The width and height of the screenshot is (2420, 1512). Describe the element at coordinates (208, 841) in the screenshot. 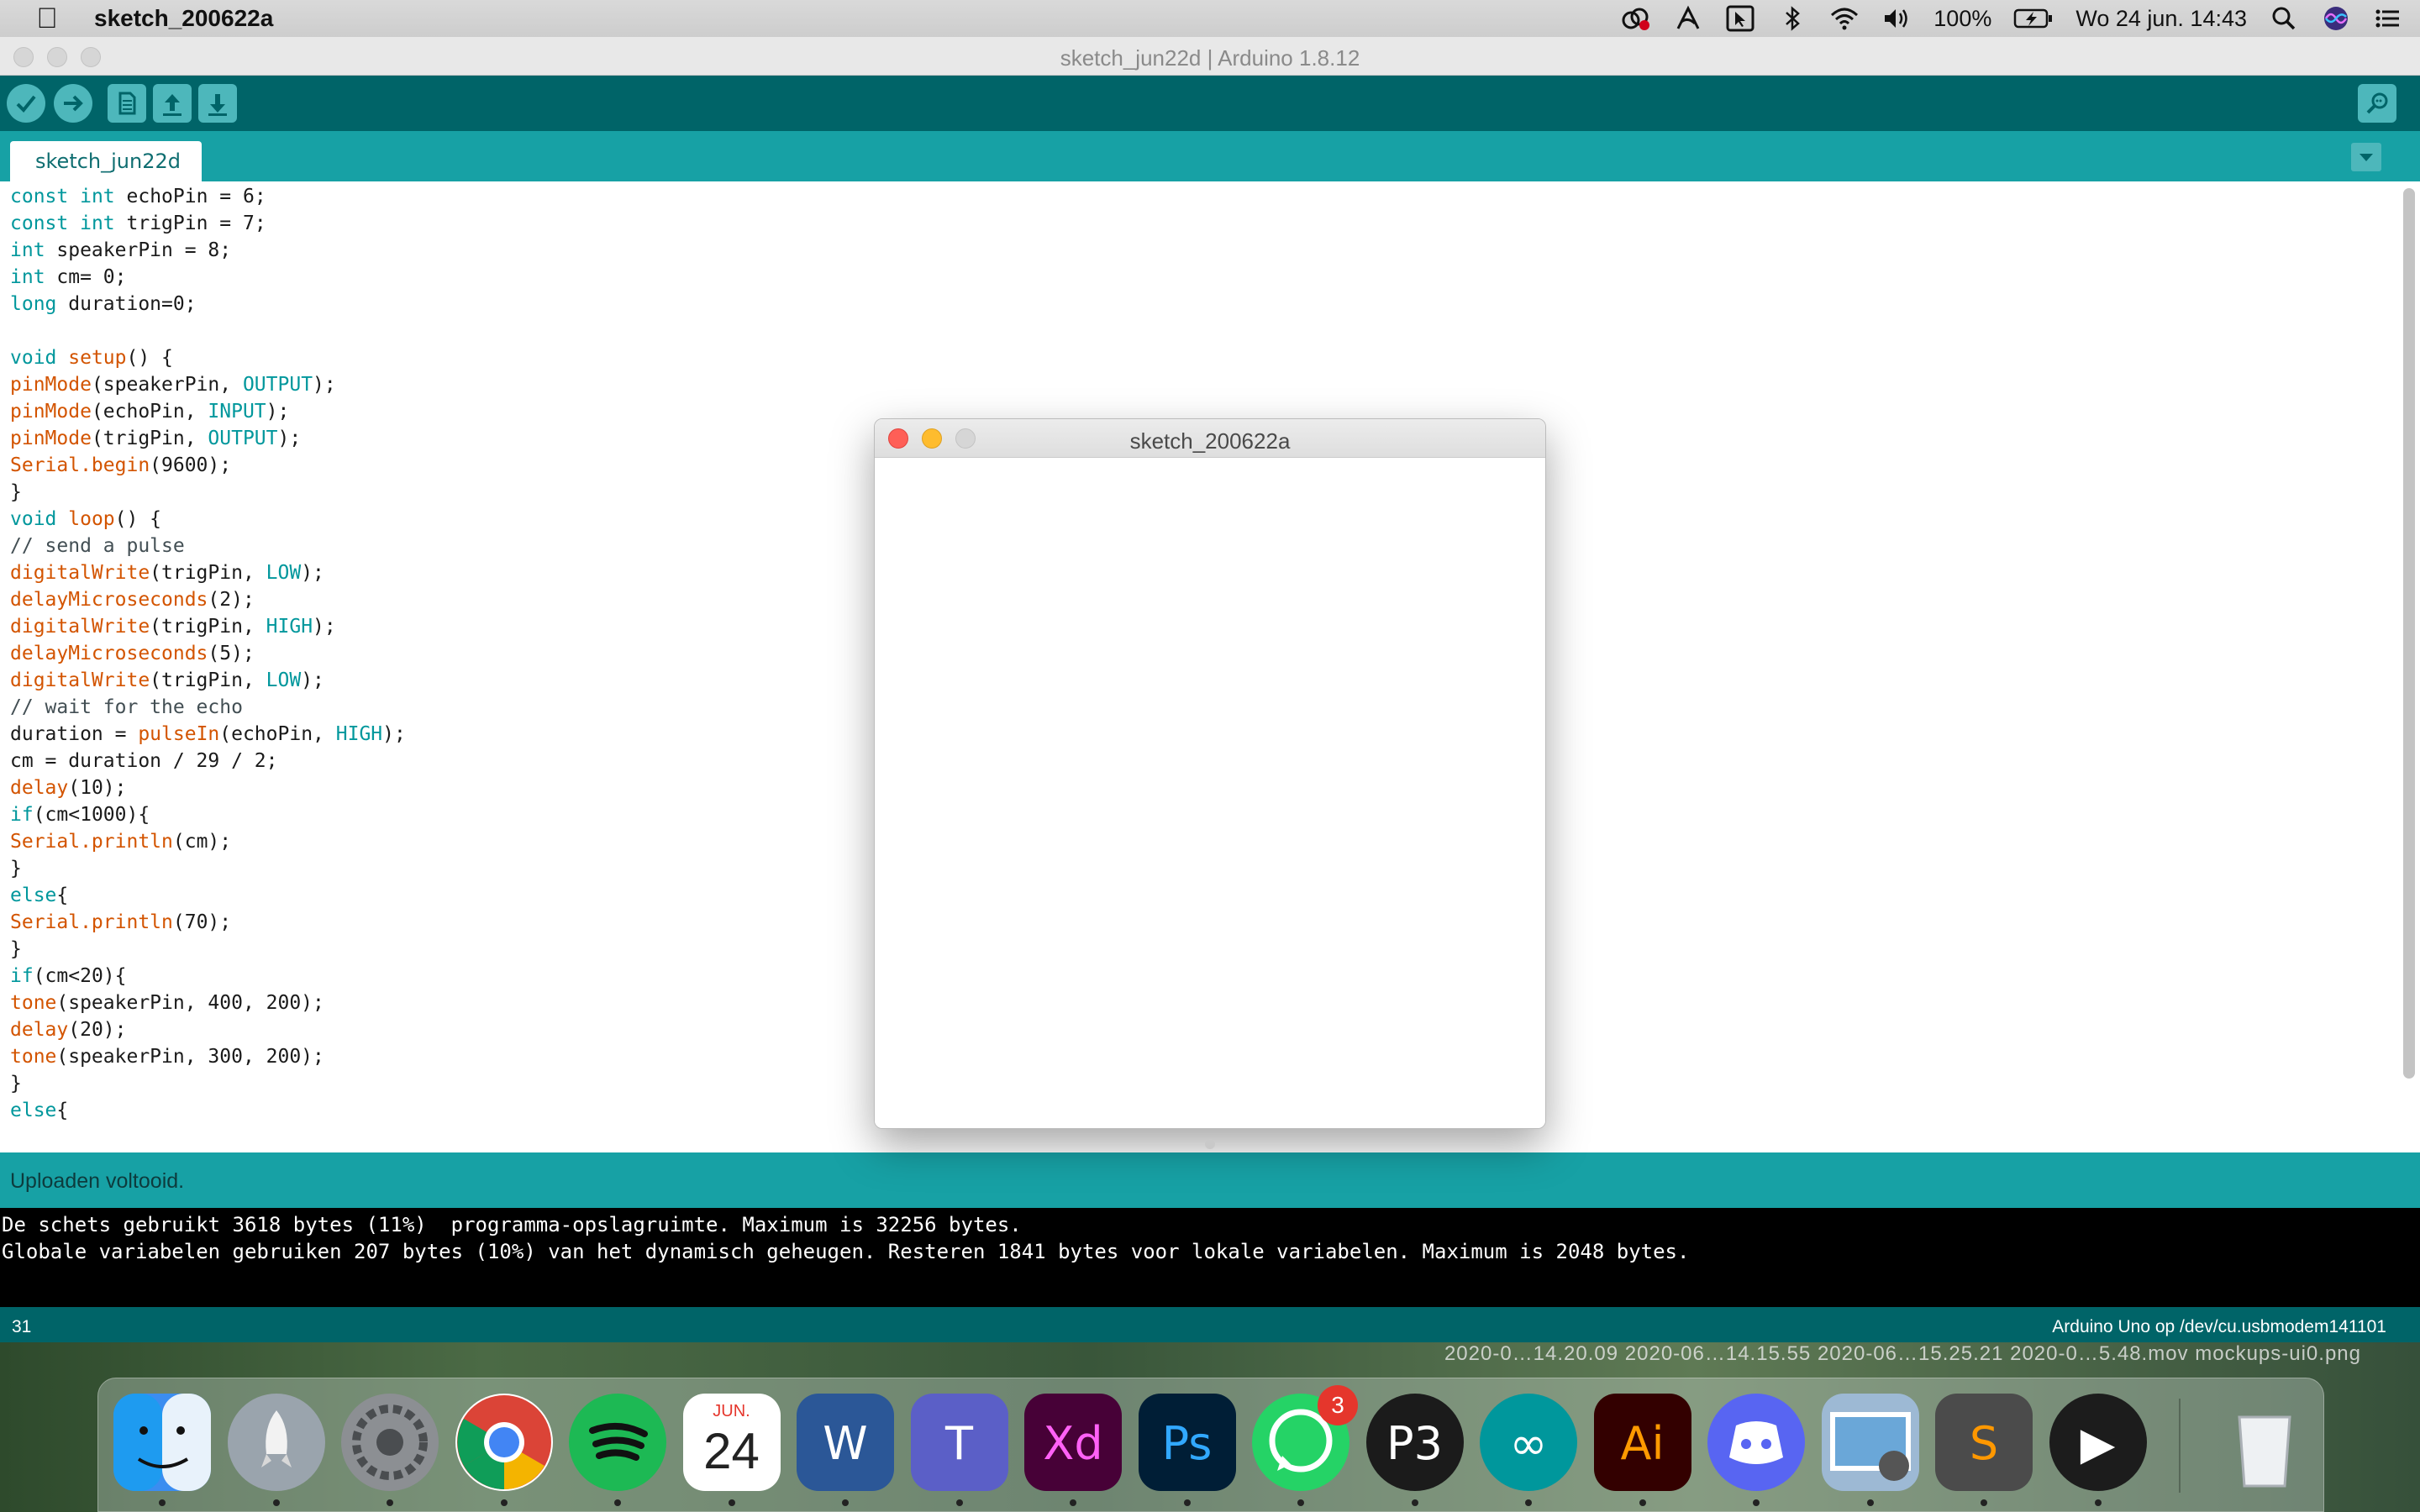

I see `code-line: Serial.println(cm);` at that location.